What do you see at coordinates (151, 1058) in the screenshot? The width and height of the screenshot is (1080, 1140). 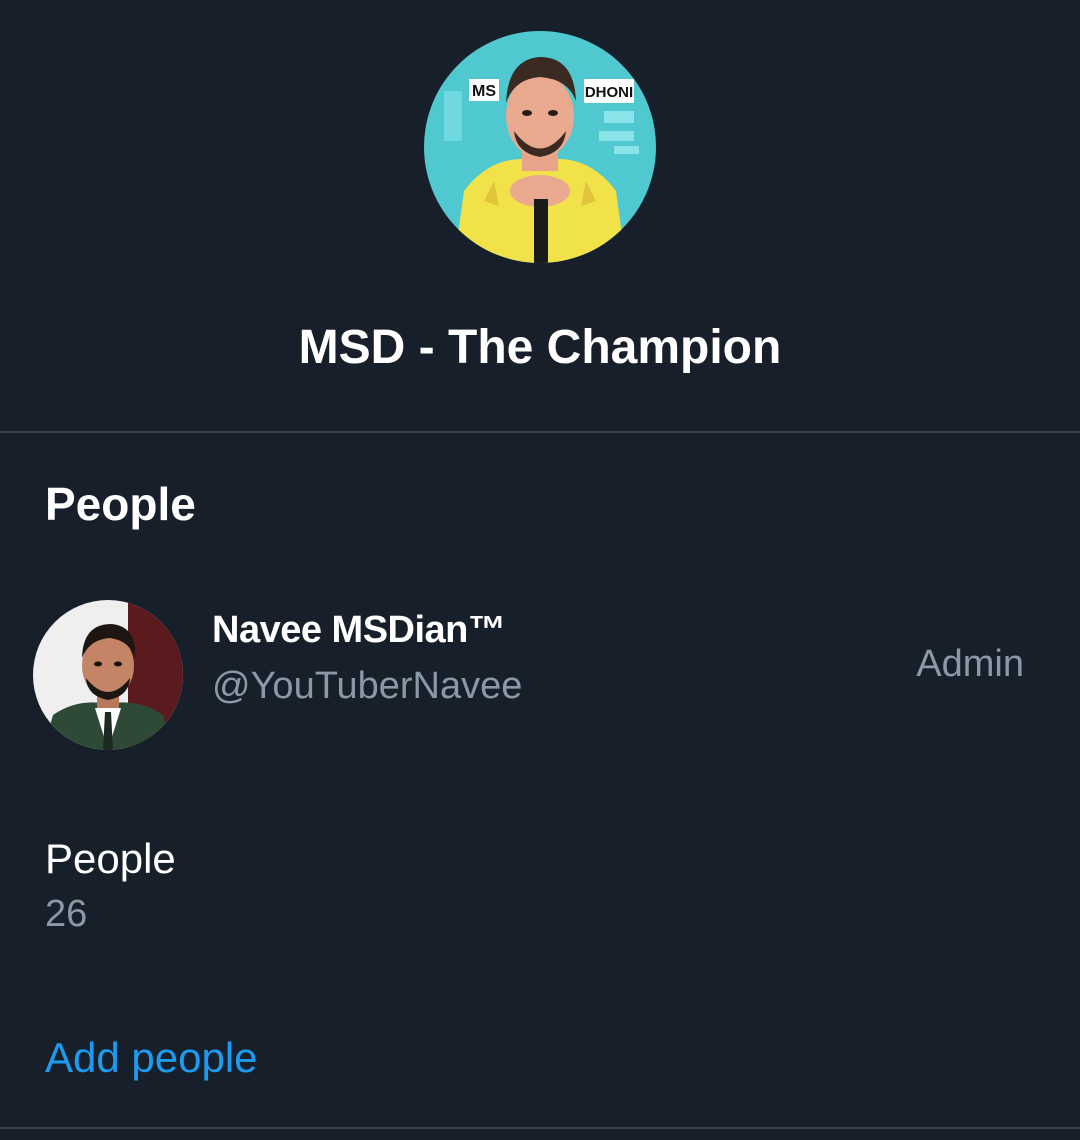 I see `add-people-link: Add people` at bounding box center [151, 1058].